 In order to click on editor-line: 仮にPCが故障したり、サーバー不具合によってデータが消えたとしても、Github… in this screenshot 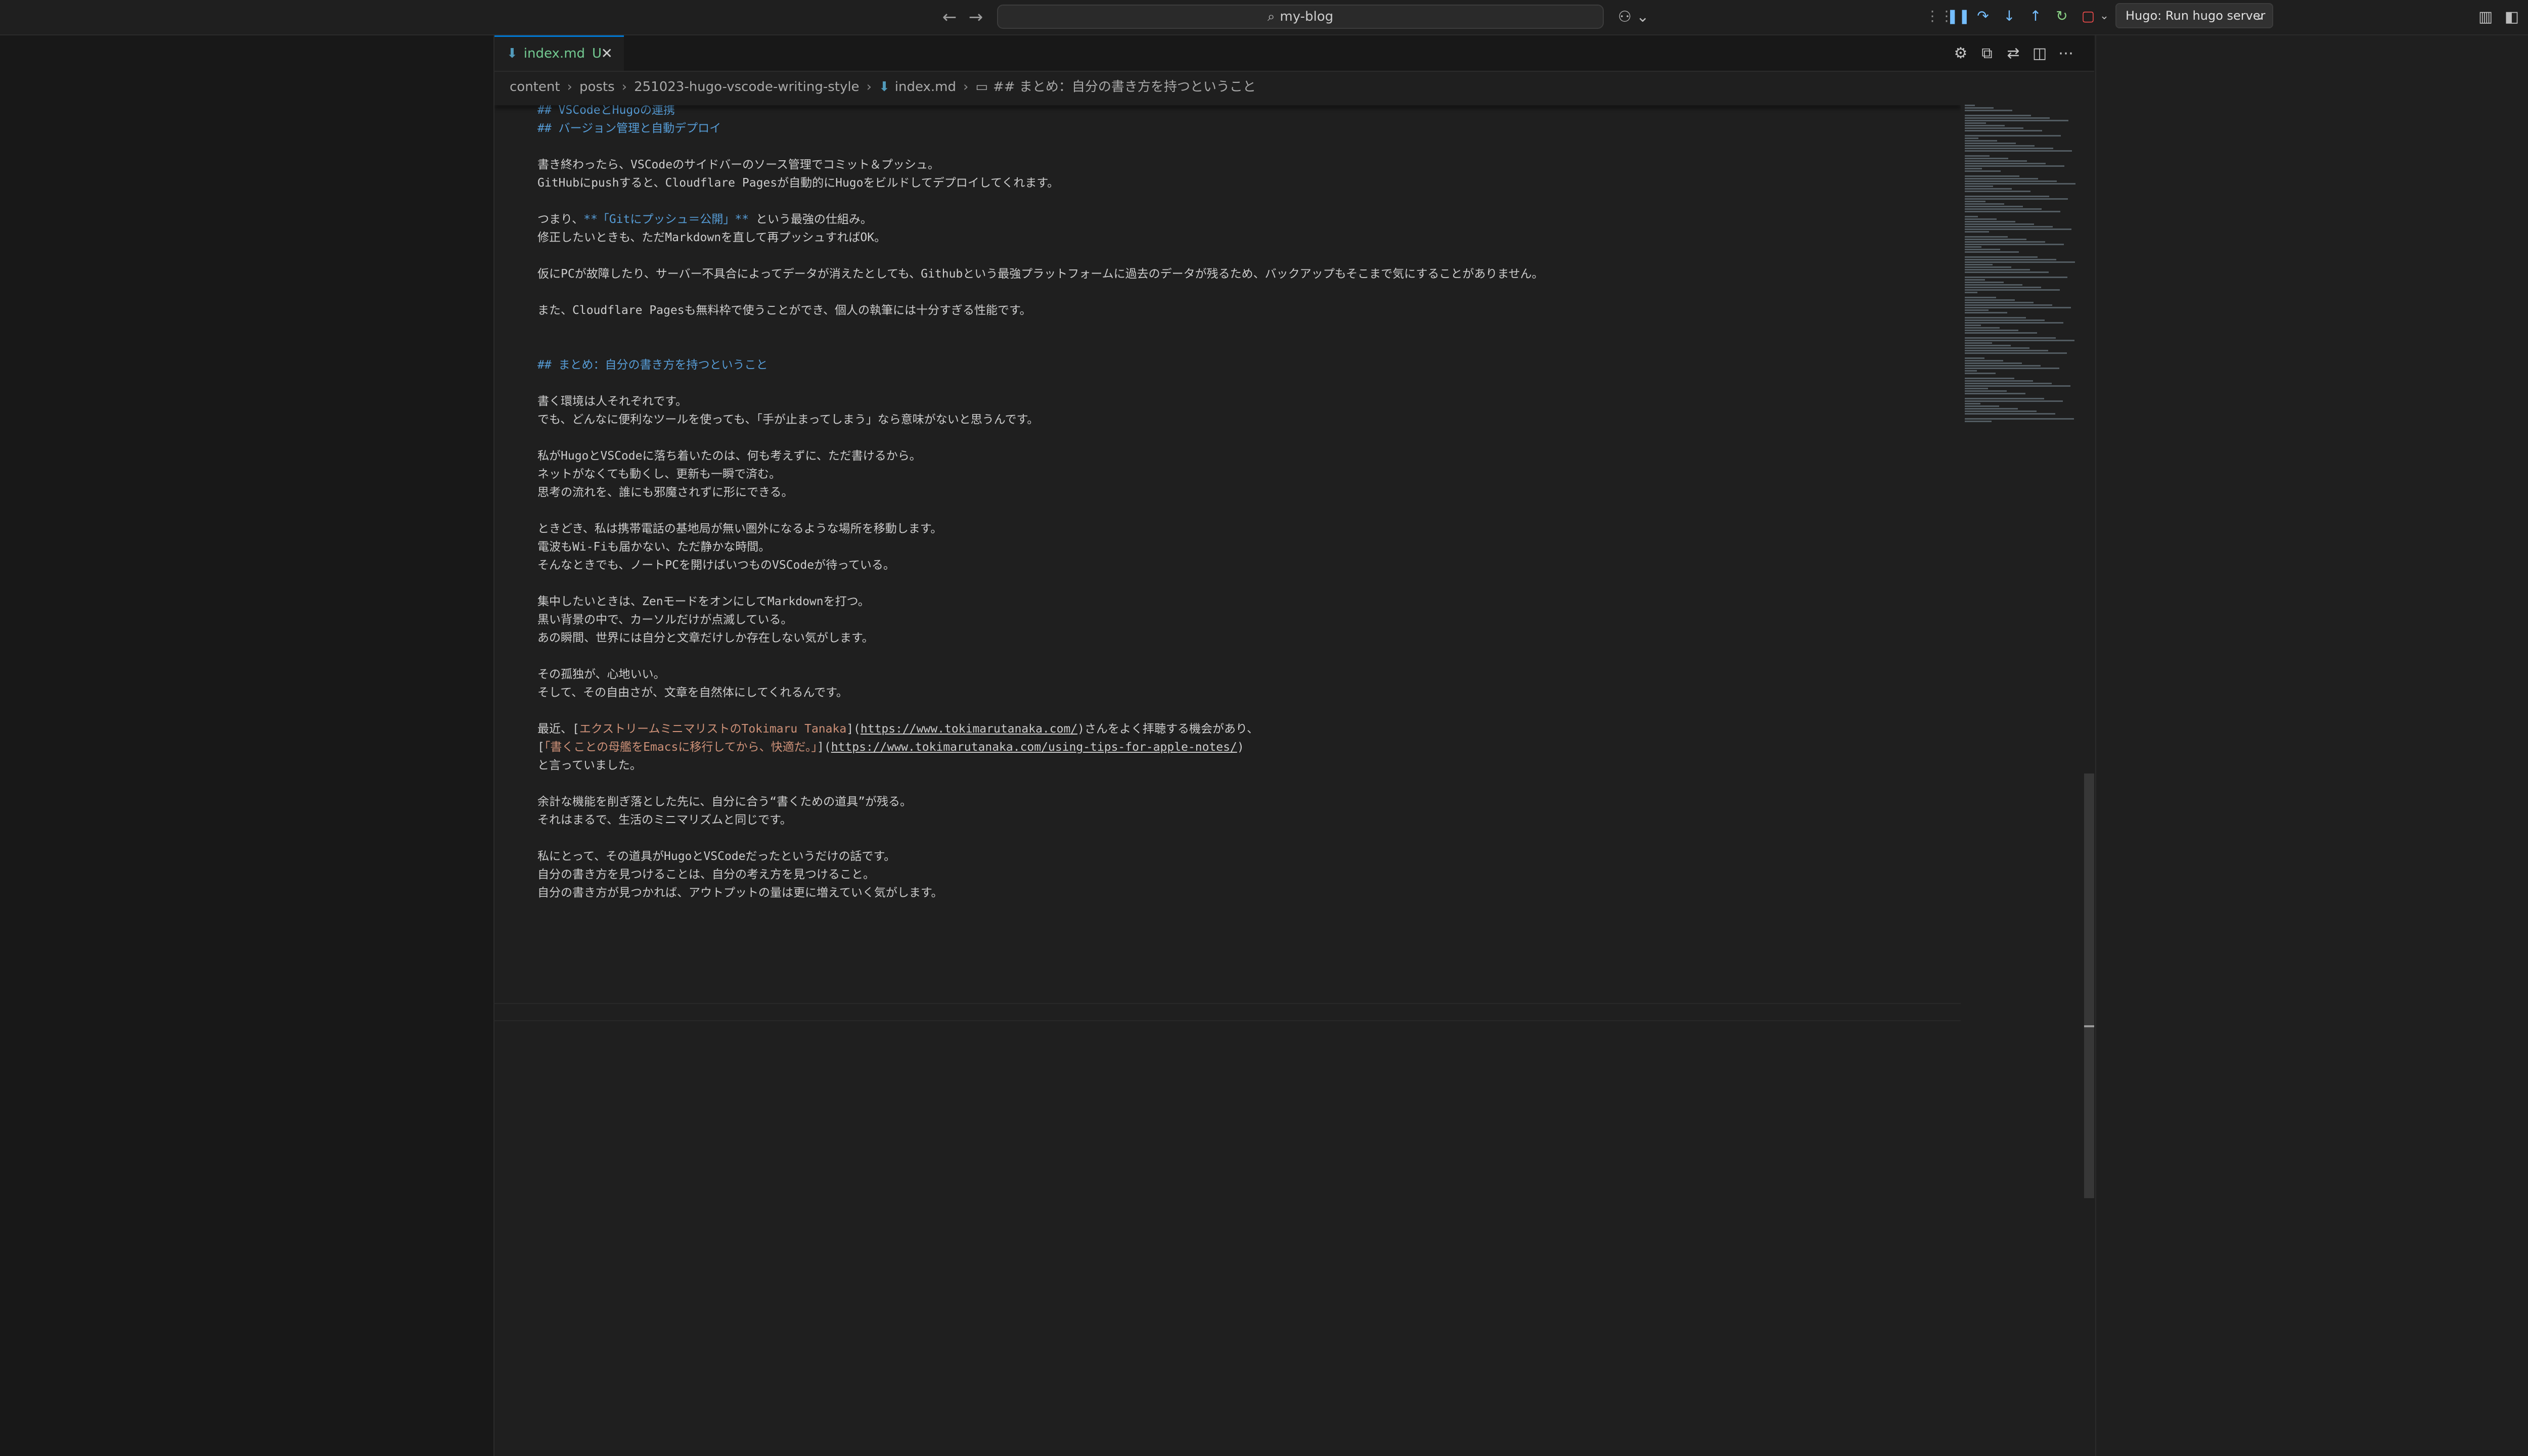, I will do `click(1041, 274)`.